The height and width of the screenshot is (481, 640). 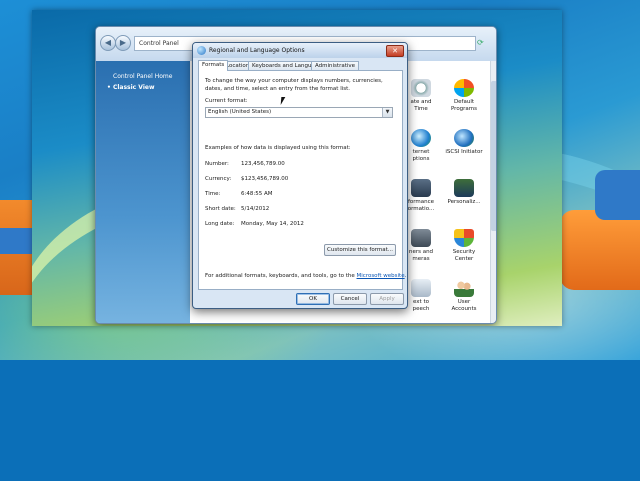 What do you see at coordinates (464, 138) in the screenshot?
I see `iscsi-icon` at bounding box center [464, 138].